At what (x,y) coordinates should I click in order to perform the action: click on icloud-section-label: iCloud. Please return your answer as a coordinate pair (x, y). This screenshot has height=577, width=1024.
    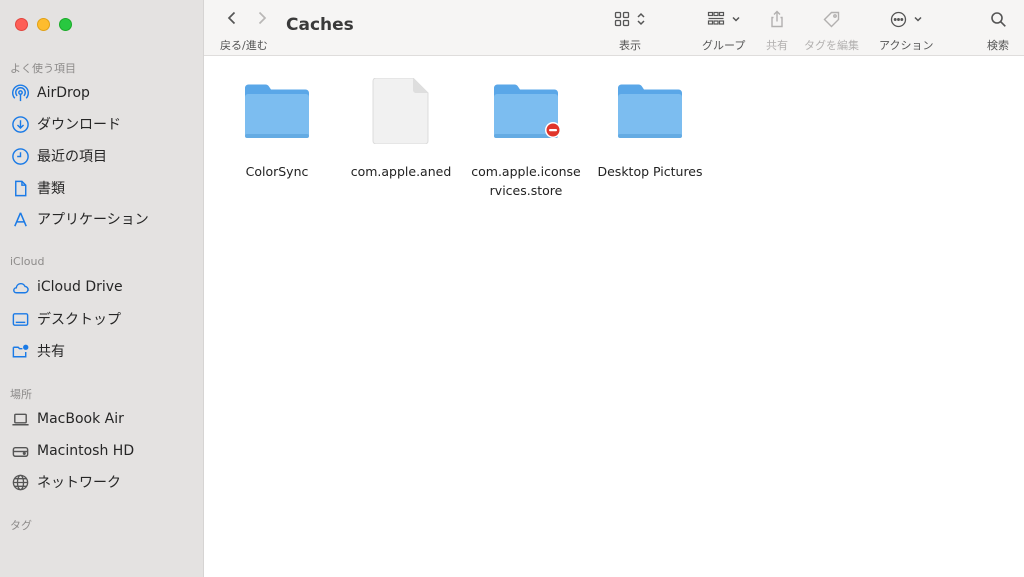
    Looking at the image, I should click on (27, 261).